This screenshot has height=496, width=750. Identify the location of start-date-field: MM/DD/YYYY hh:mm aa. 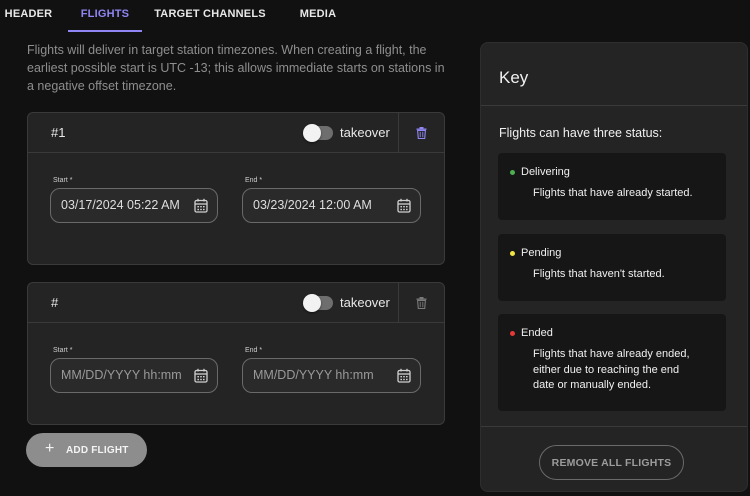
(134, 375).